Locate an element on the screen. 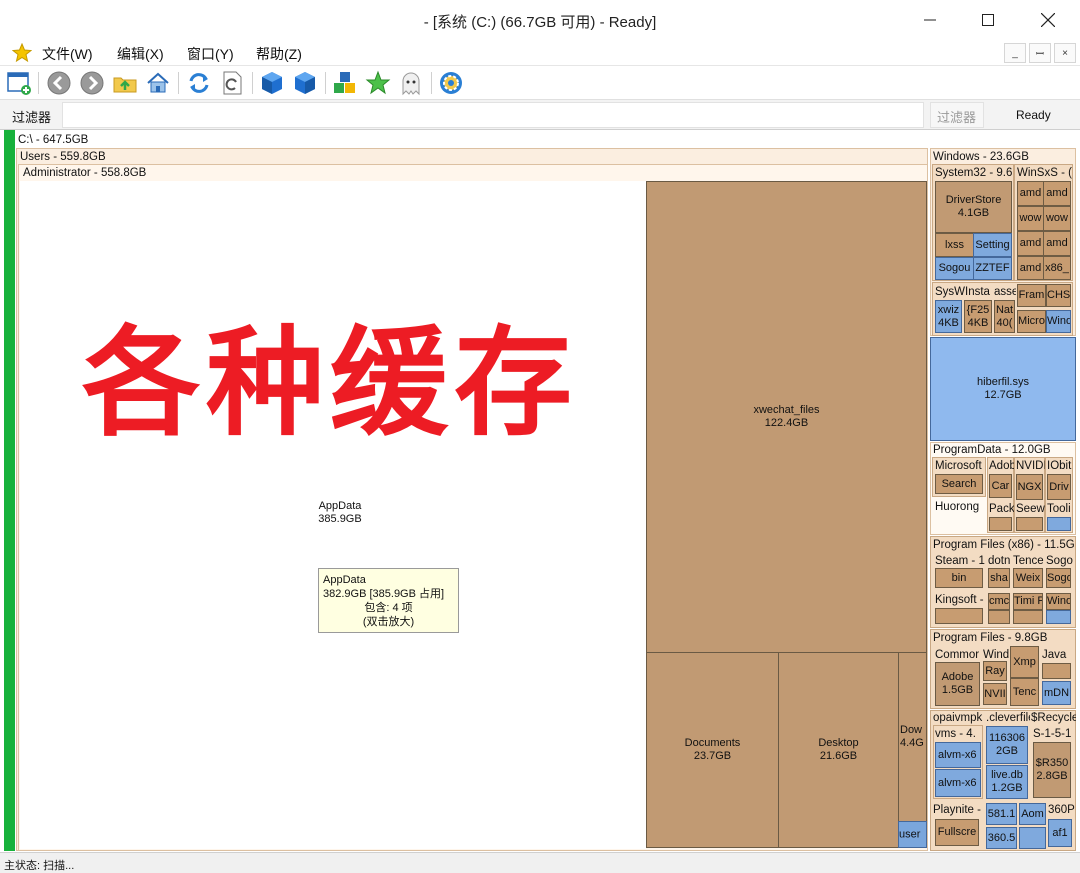  pd-car-block: Car is located at coordinates (1000, 486).